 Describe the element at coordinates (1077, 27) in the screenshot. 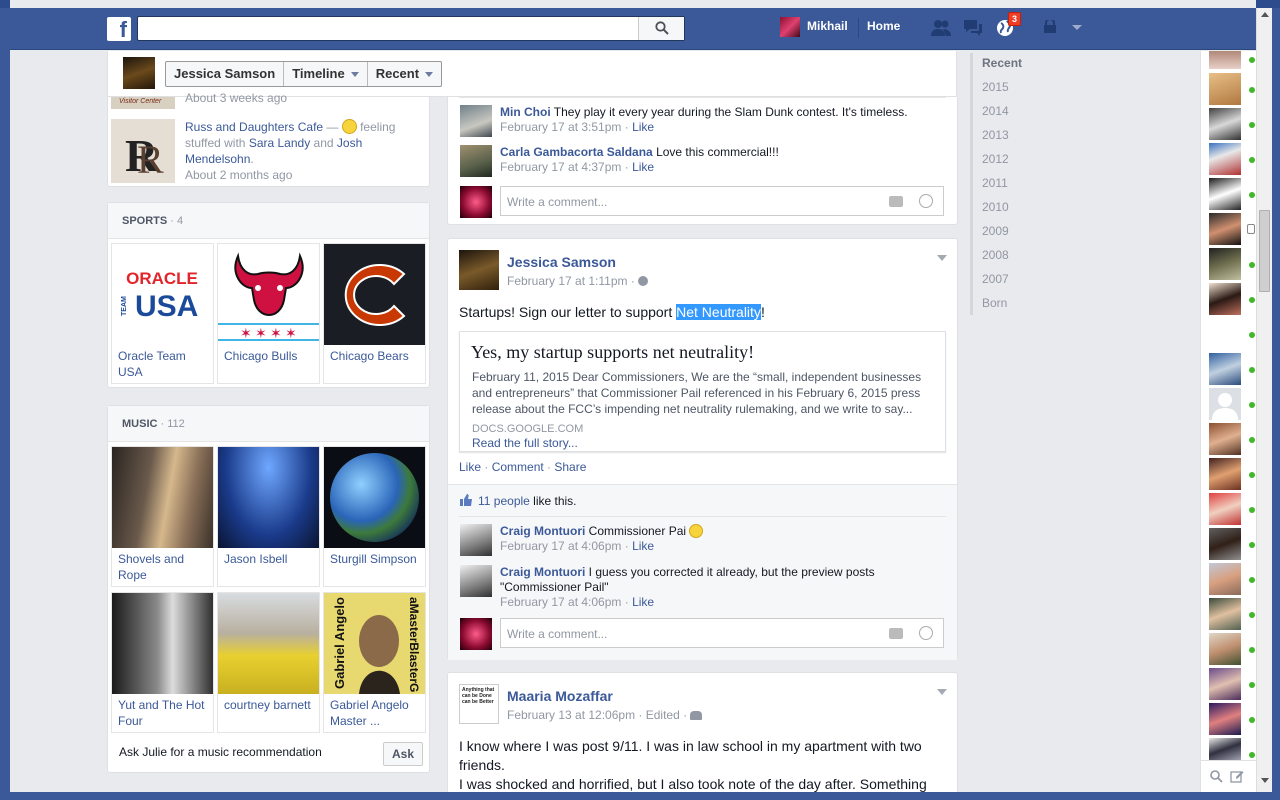

I see `account-menu-caret` at that location.